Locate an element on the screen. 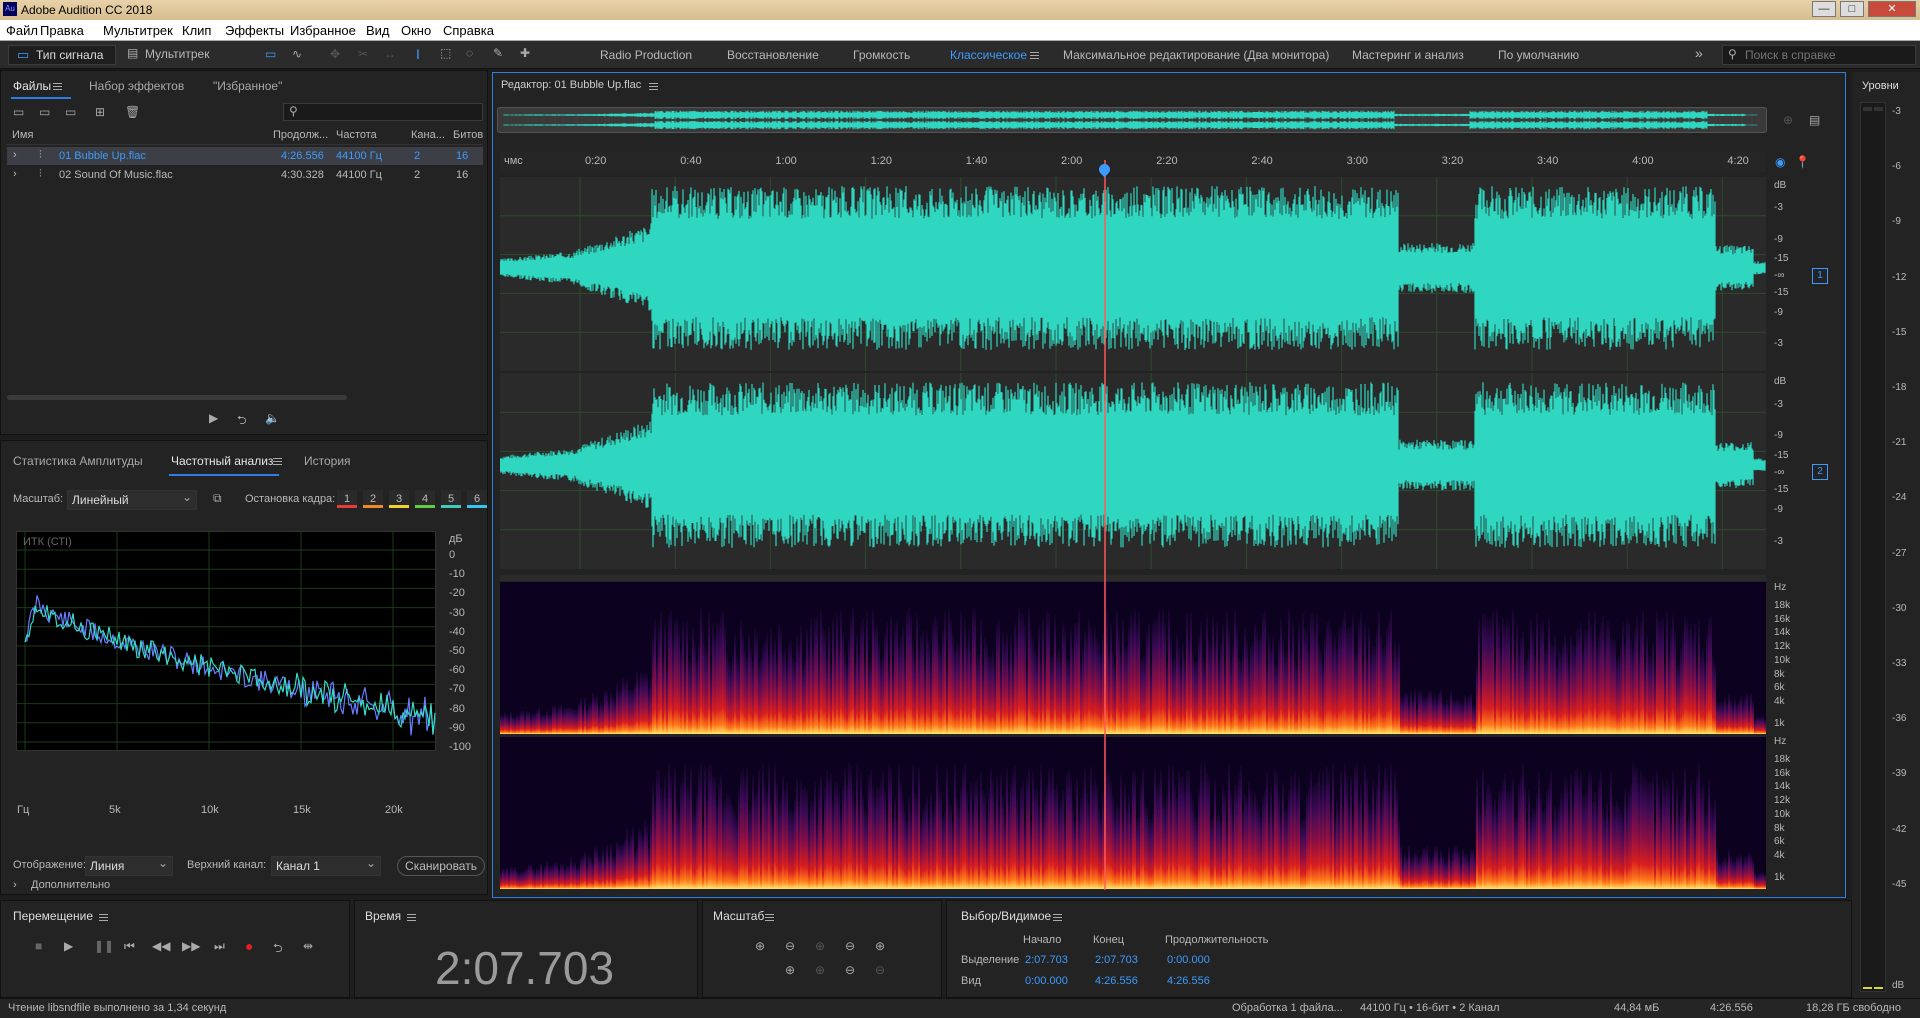 This screenshot has width=1920, height=1018. freeze-frame-3: 3 is located at coordinates (399, 499).